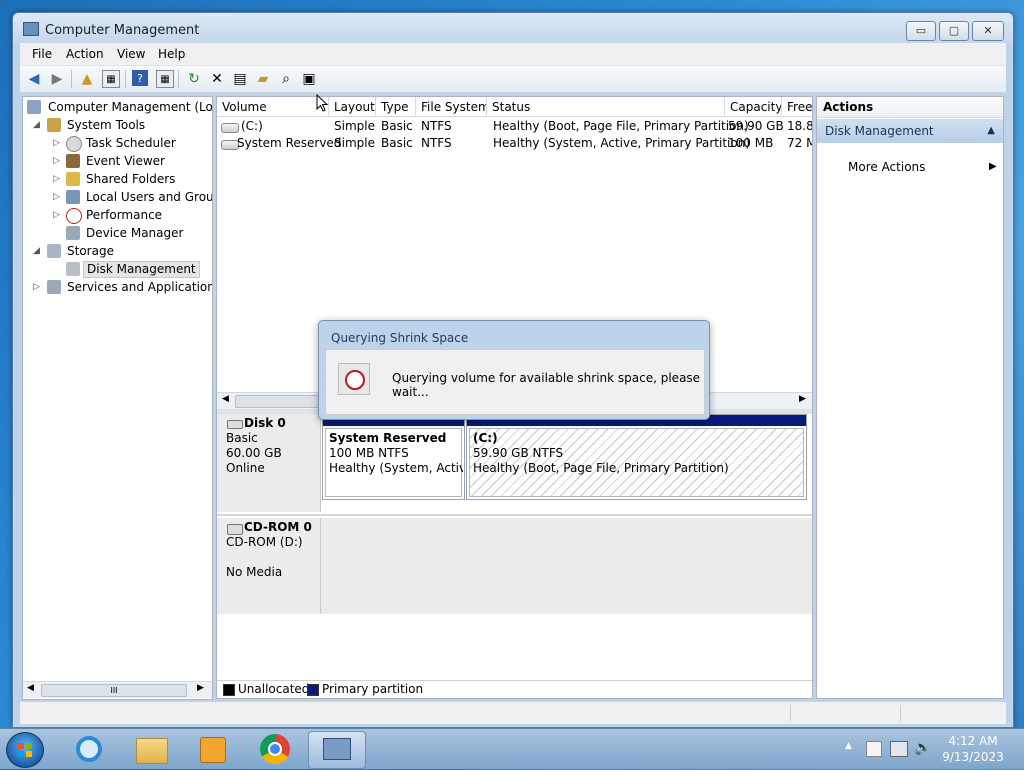 This screenshot has height=770, width=1024. I want to click on taskbar-media-player, so click(214, 749).